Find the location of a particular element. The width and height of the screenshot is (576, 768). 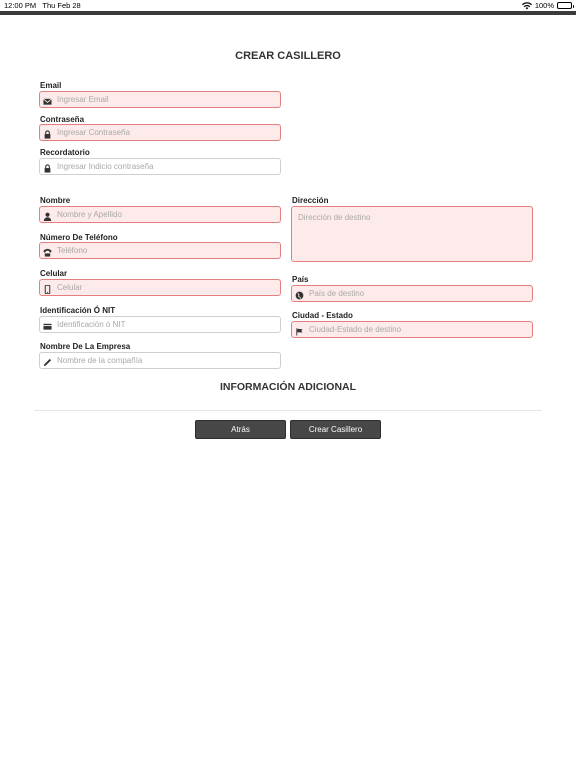

name-field is located at coordinates (160, 214).